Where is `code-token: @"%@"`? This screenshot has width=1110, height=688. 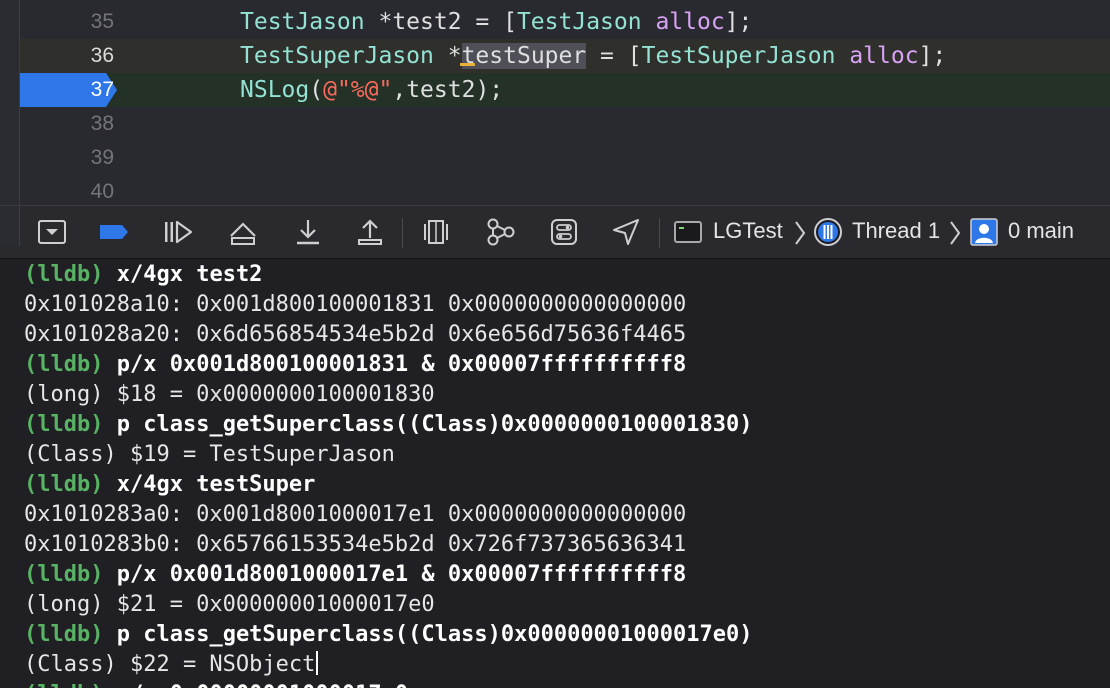
code-token: @"%@" is located at coordinates (358, 90).